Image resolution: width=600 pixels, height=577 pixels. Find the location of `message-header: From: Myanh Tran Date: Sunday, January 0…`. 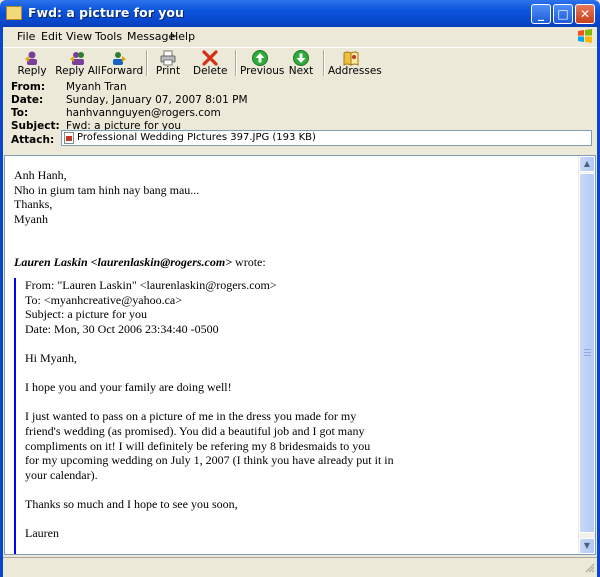

message-header: From: Myanh Tran Date: Sunday, January 0… is located at coordinates (300, 115).